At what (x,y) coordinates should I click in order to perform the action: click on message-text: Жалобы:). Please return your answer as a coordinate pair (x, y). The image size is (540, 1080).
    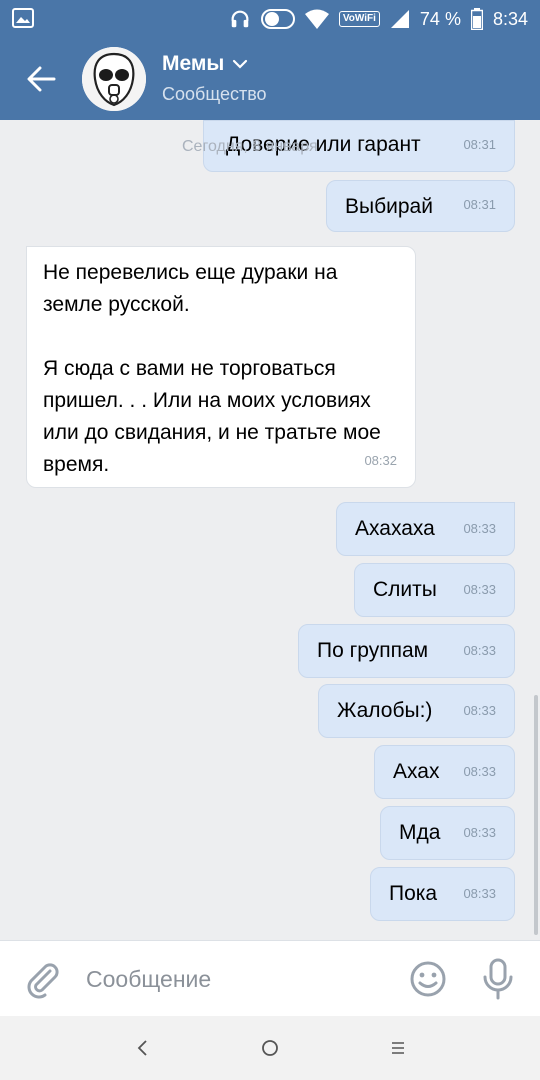
    Looking at the image, I should click on (385, 710).